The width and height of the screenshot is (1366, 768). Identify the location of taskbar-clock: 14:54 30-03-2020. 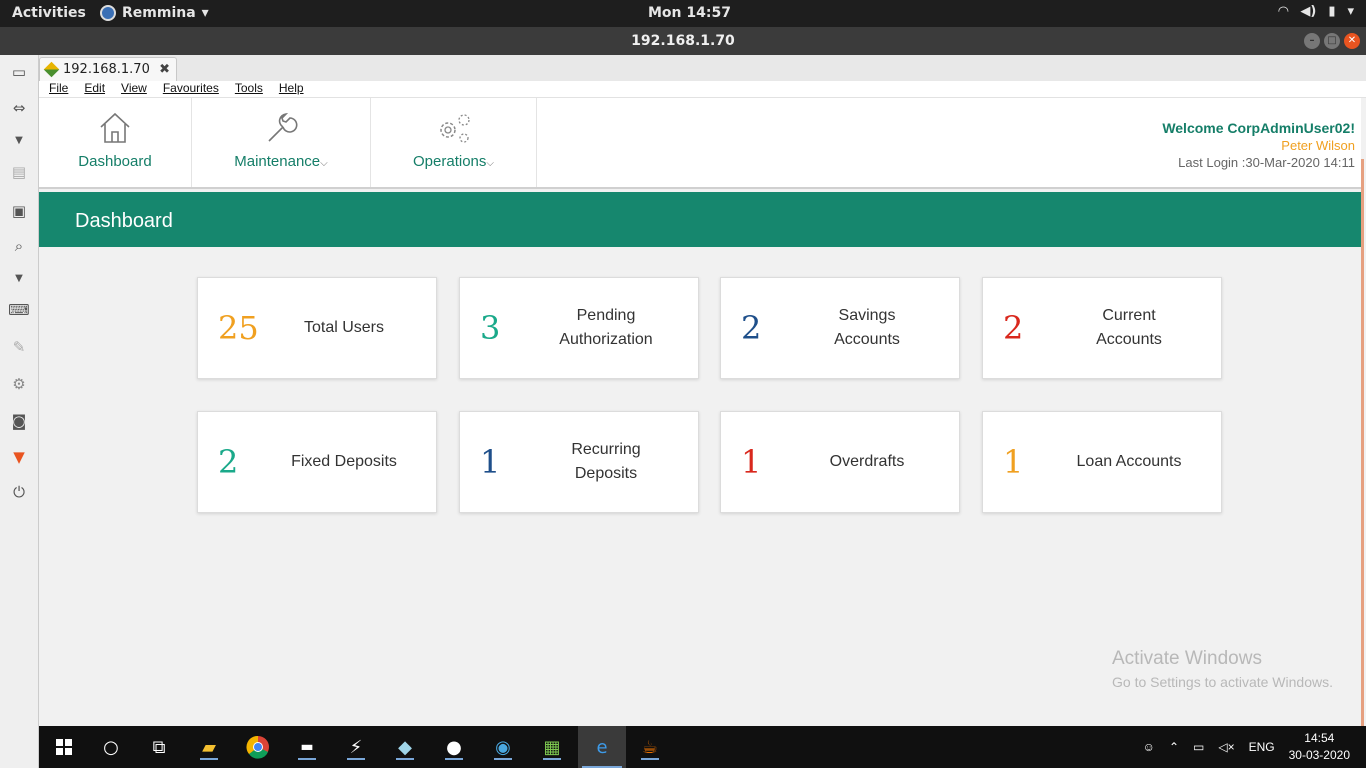
(1319, 747).